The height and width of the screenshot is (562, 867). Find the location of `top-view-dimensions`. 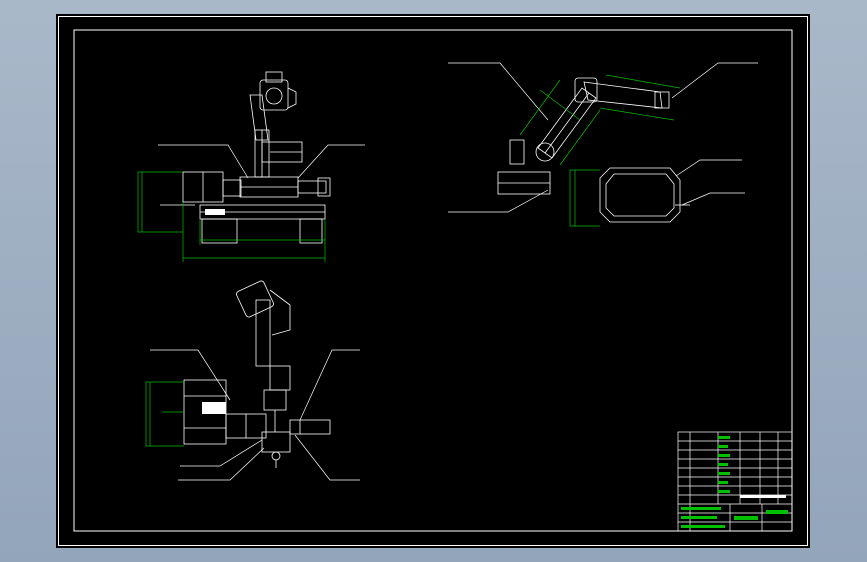

top-view-dimensions is located at coordinates (164, 414).